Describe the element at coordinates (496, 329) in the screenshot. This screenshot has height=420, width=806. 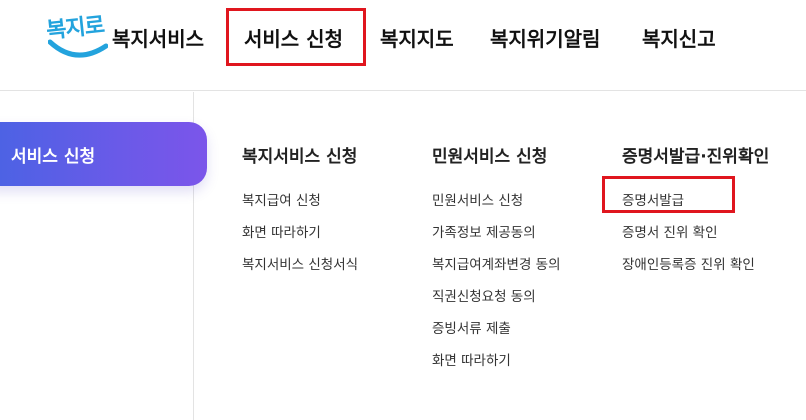
I see `submenu-item: 증빙서류 제출` at that location.